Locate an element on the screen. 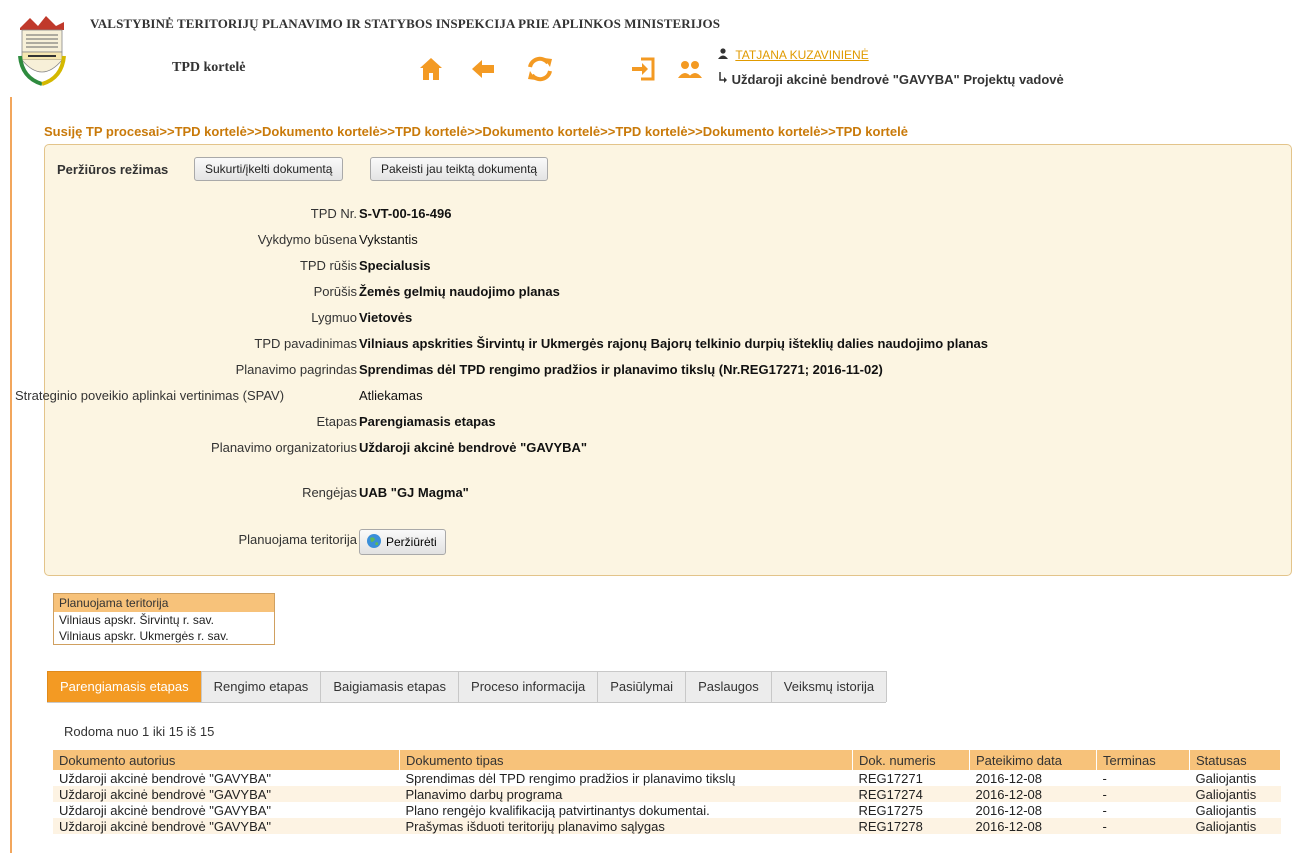  column-header: Statusas is located at coordinates (1235, 760).